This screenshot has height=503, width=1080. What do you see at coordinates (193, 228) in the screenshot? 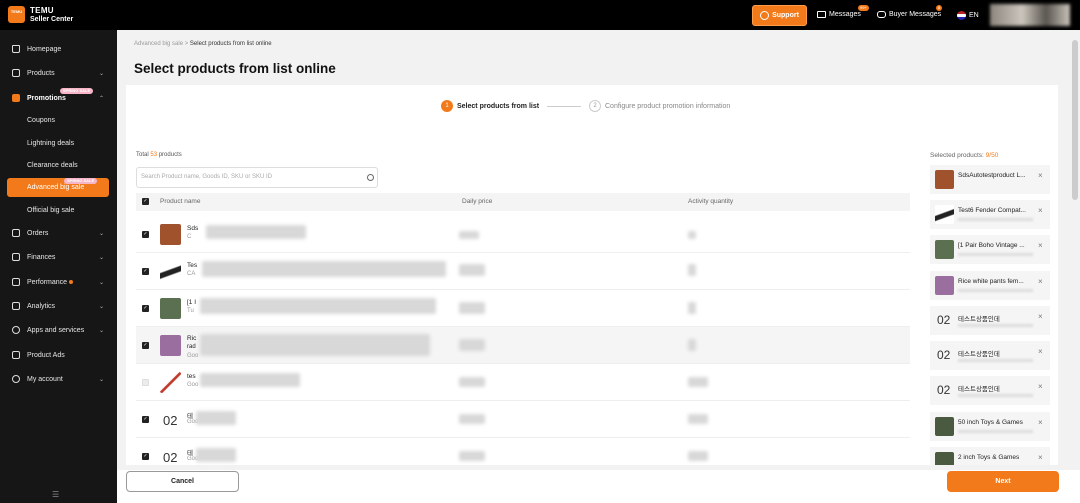
I see `product-name: Sds` at bounding box center [193, 228].